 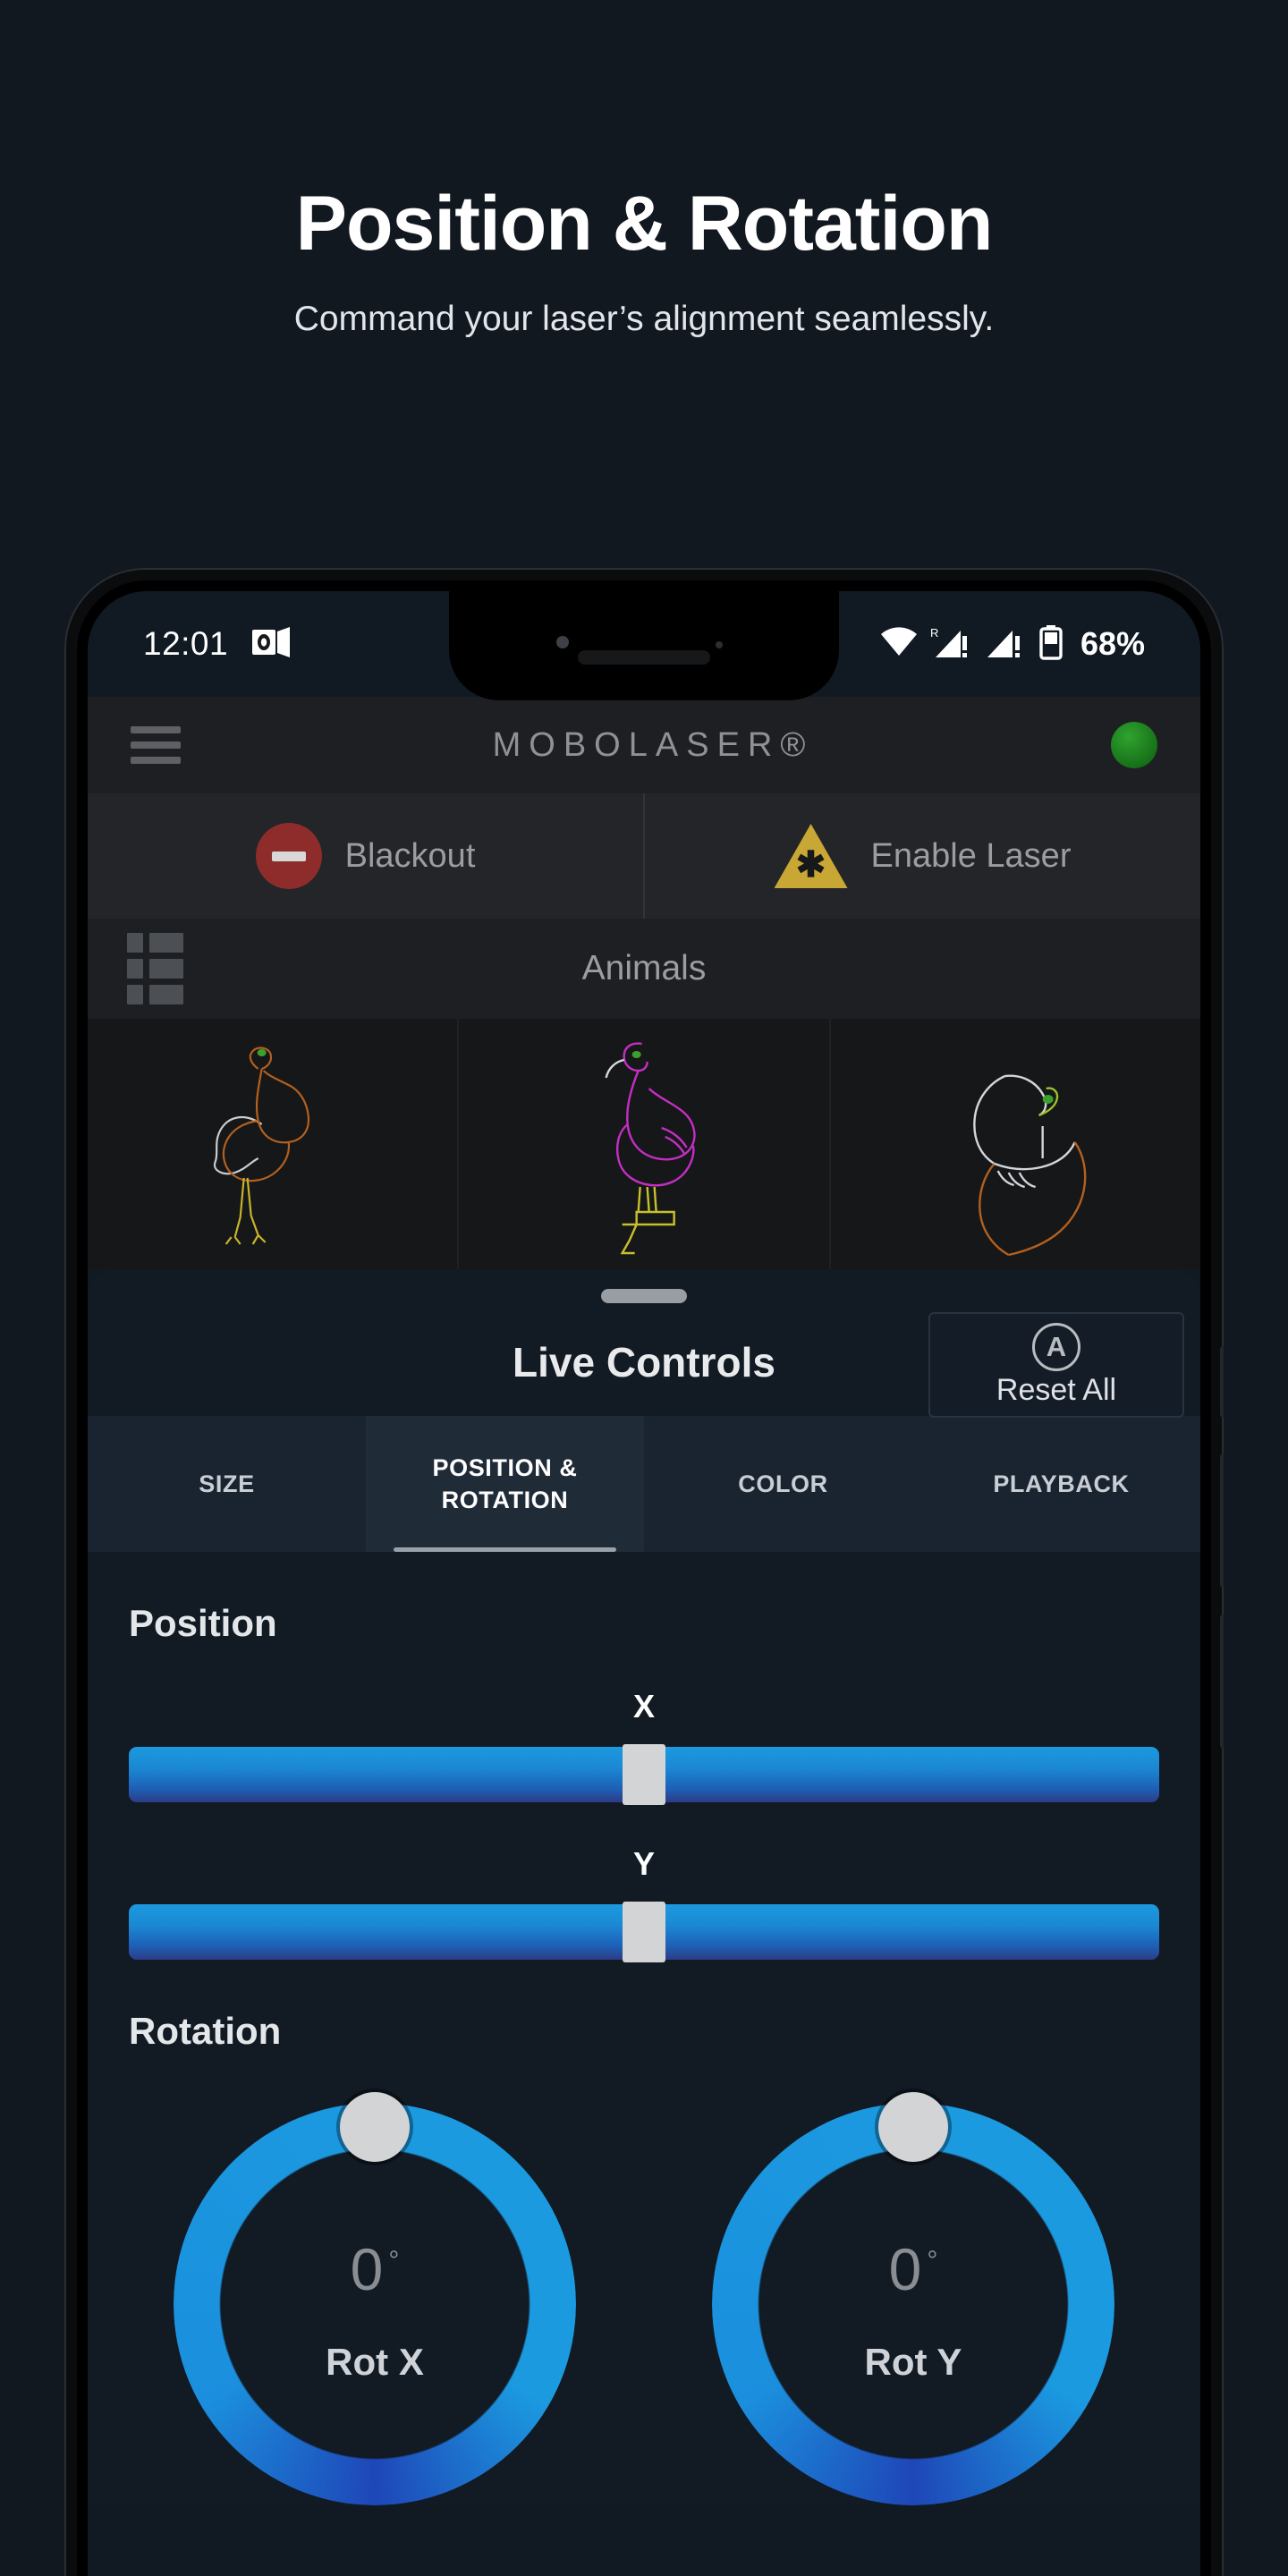 I want to click on knob-rot-y-handle, so click(x=913, y=2127).